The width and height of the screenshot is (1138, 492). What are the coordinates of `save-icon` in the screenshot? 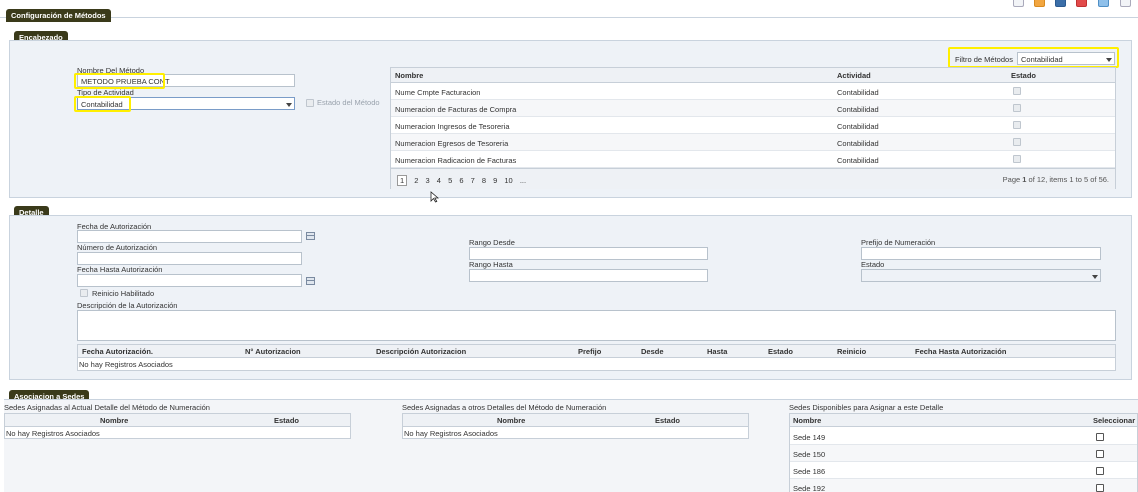 It's located at (1060, 3).